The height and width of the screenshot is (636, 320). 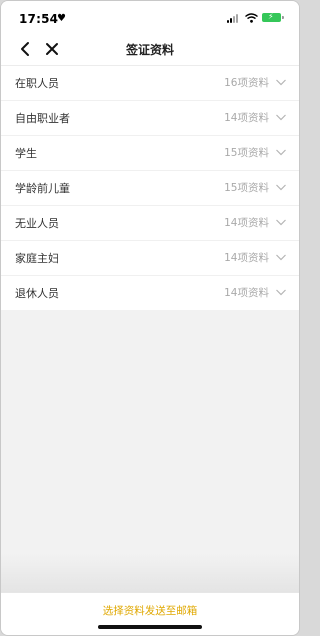 What do you see at coordinates (37, 223) in the screenshot?
I see `list-item-label: 无业人员` at bounding box center [37, 223].